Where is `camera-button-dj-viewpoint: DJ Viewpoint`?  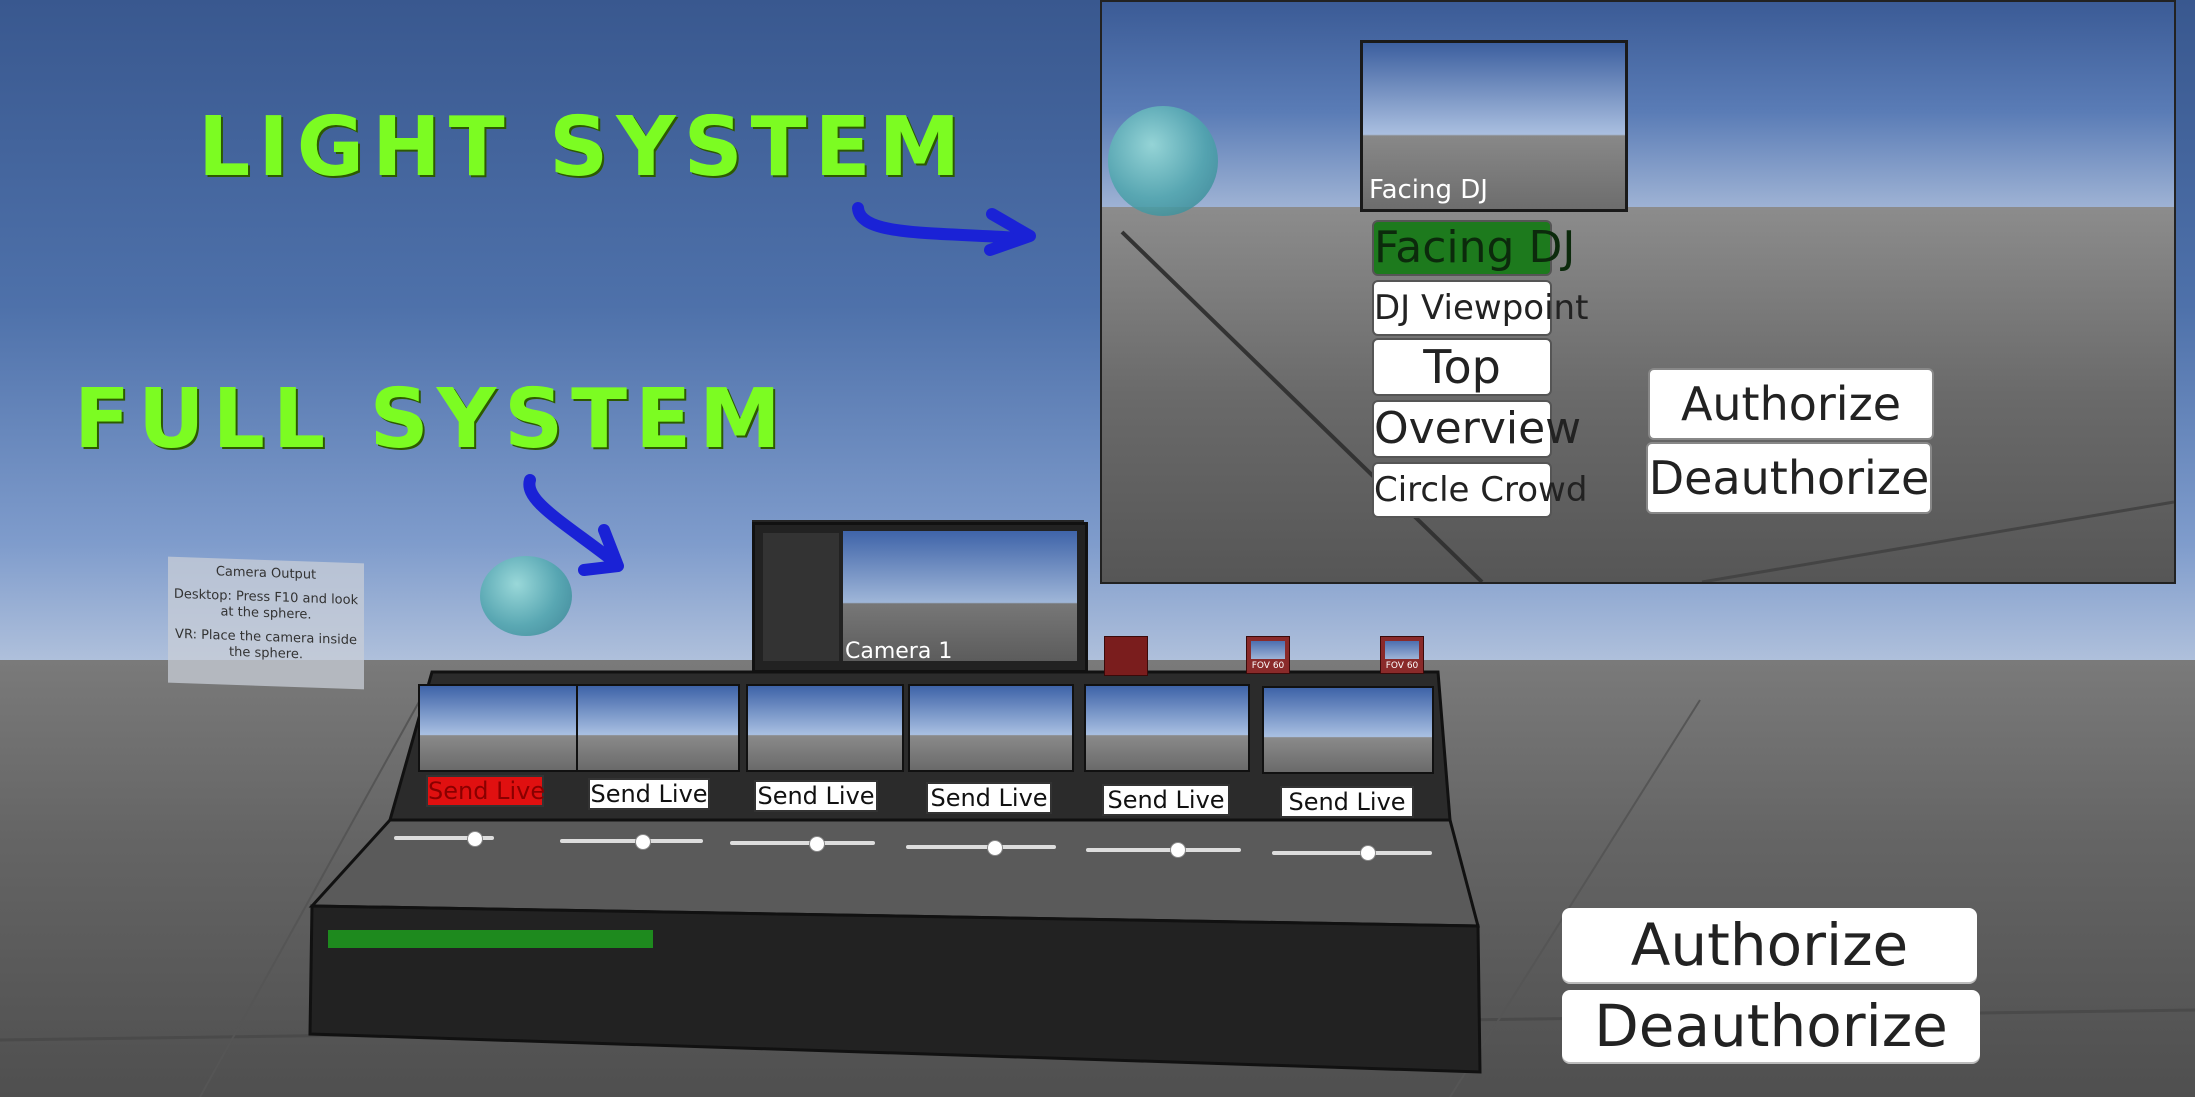 camera-button-dj-viewpoint: DJ Viewpoint is located at coordinates (1480, 308).